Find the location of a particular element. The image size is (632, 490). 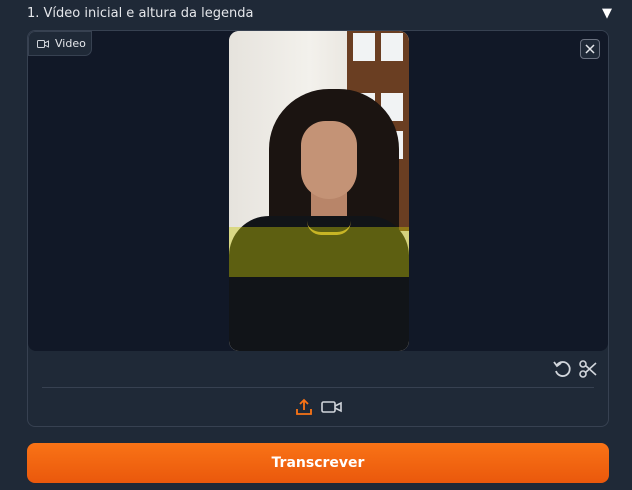

undo-icon is located at coordinates (562, 369).